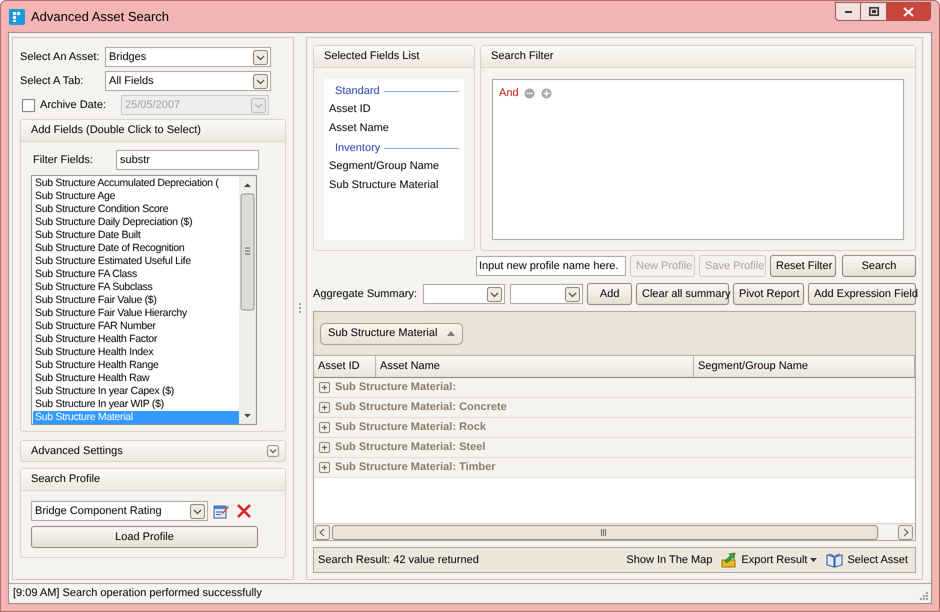 This screenshot has width=940, height=612. Describe the element at coordinates (609, 294) in the screenshot. I see `aggregate-button: Add` at that location.